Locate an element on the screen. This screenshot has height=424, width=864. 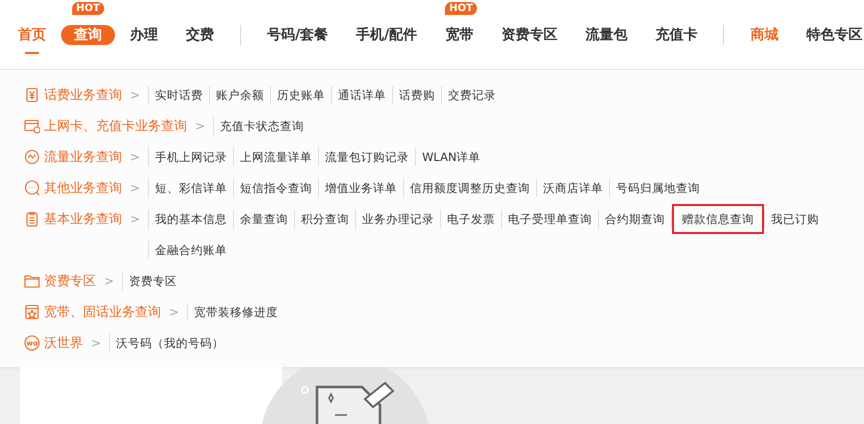
query-link: 交费记录 is located at coordinates (471, 95).